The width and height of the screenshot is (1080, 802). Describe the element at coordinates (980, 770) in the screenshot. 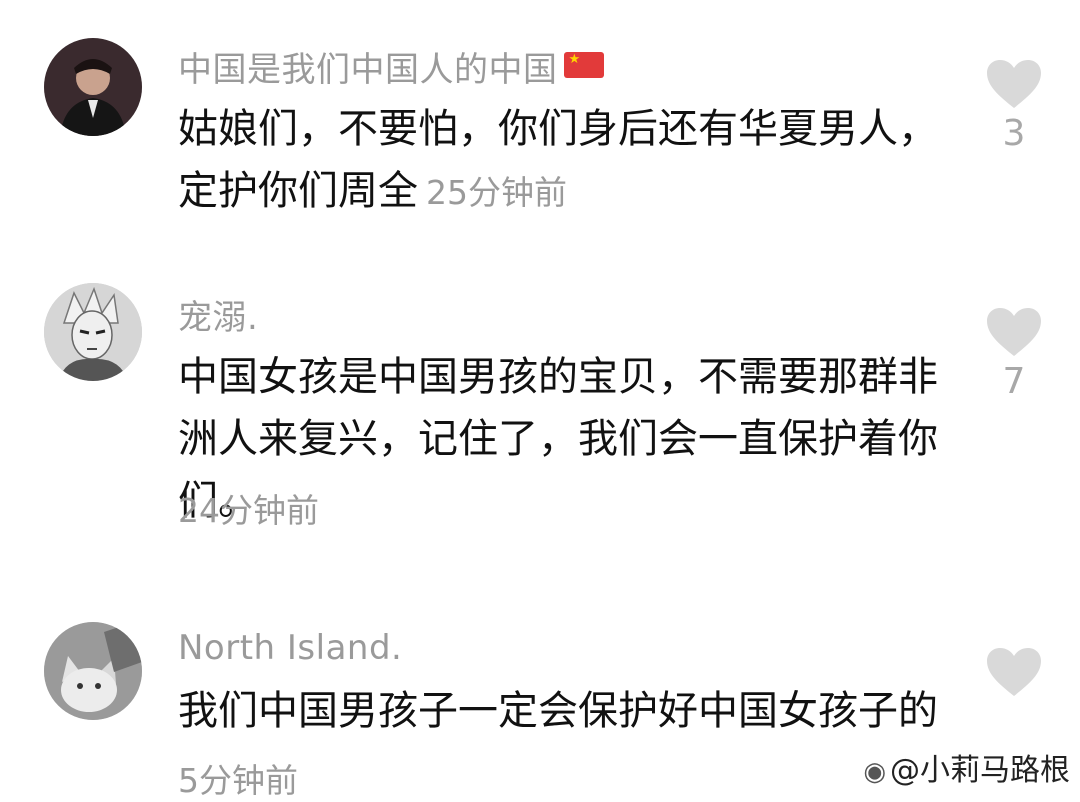

I see `watermark-text: @小莉马路根` at that location.